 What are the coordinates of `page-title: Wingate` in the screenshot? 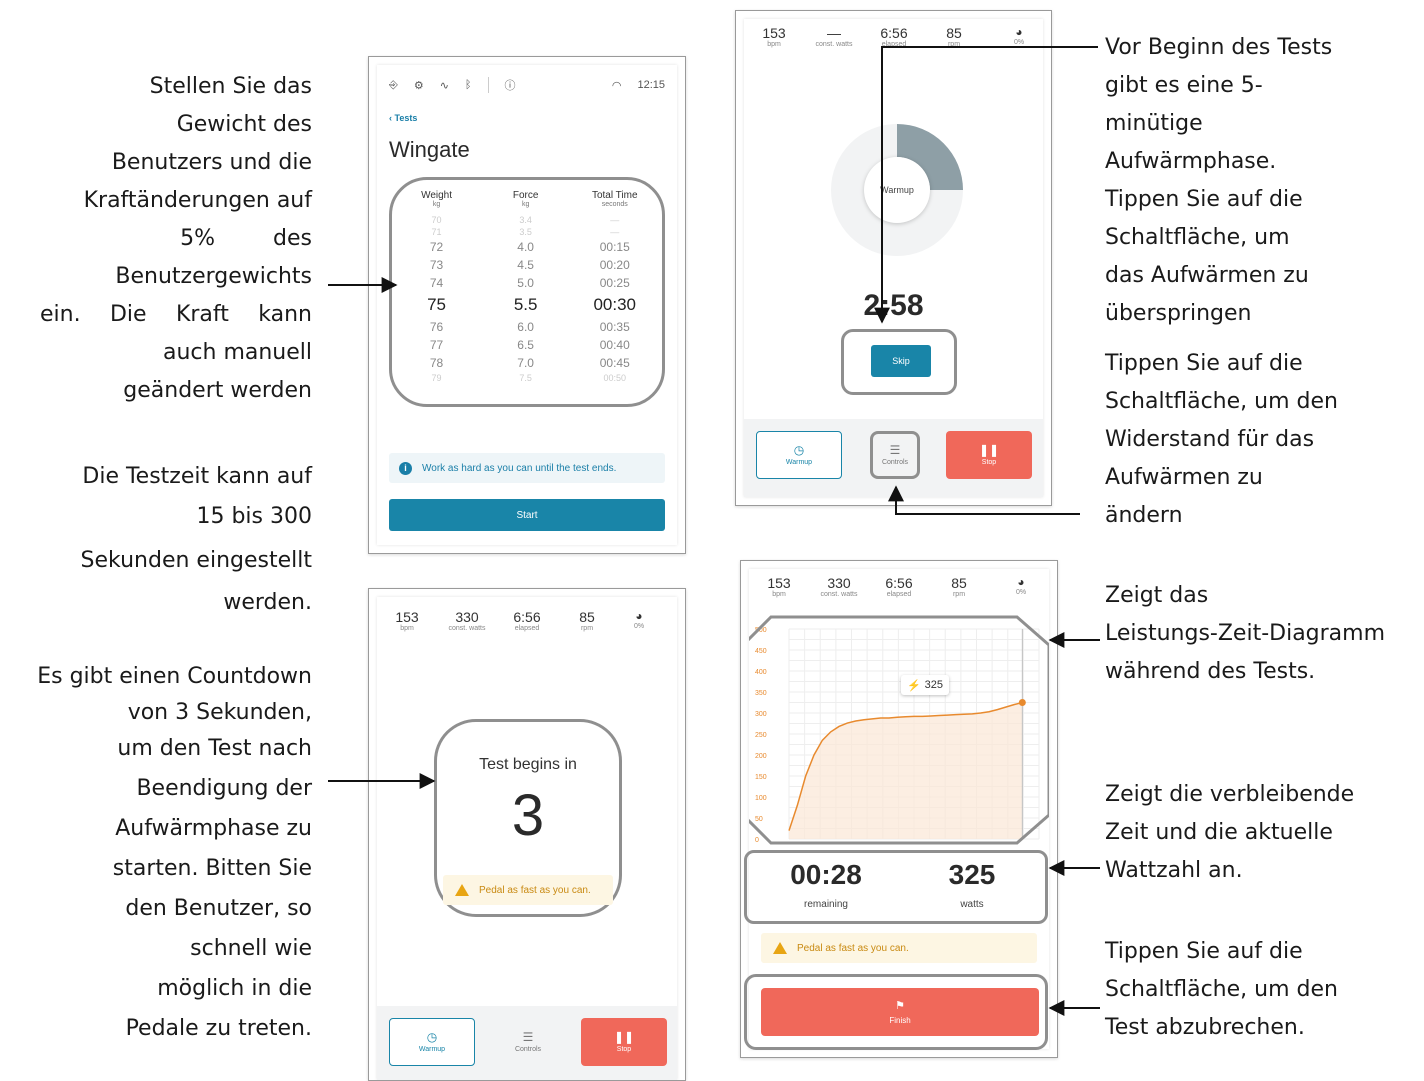 It's located at (429, 149).